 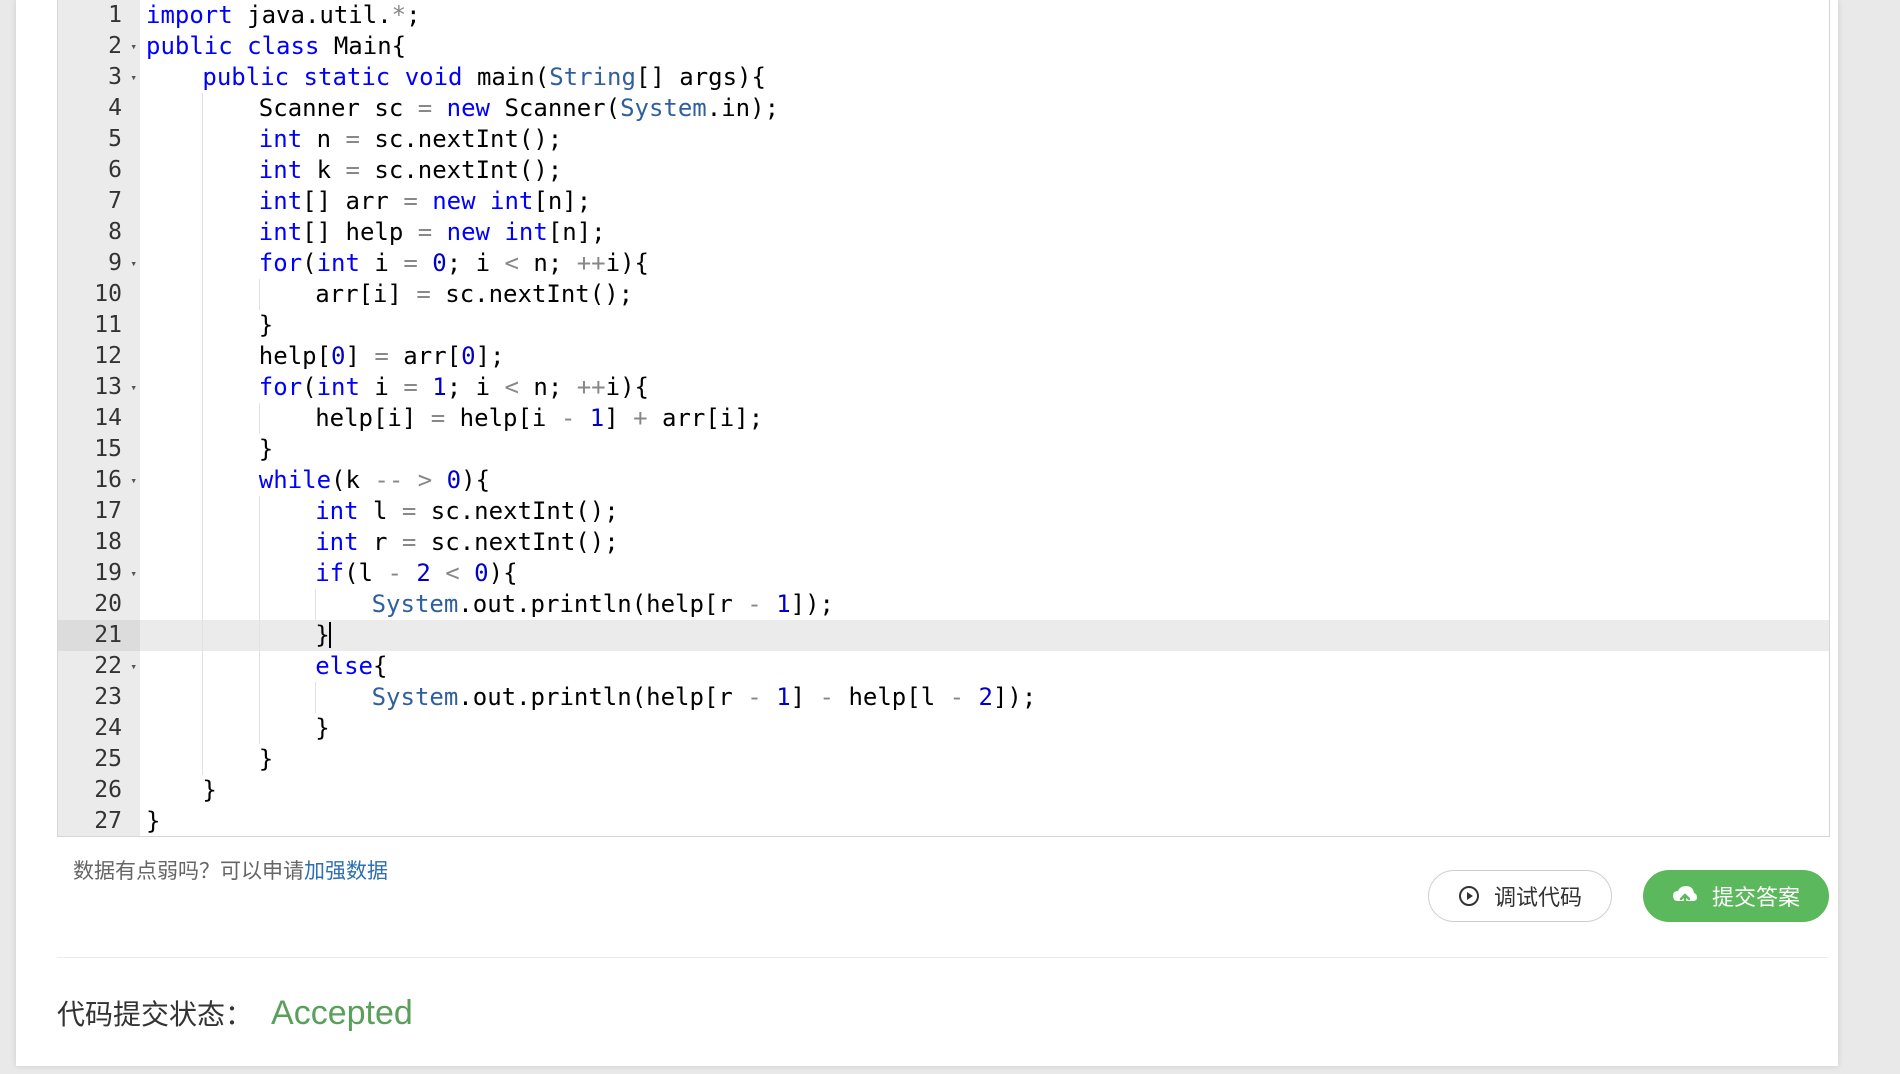 What do you see at coordinates (663, 108) in the screenshot?
I see `code-token: System` at bounding box center [663, 108].